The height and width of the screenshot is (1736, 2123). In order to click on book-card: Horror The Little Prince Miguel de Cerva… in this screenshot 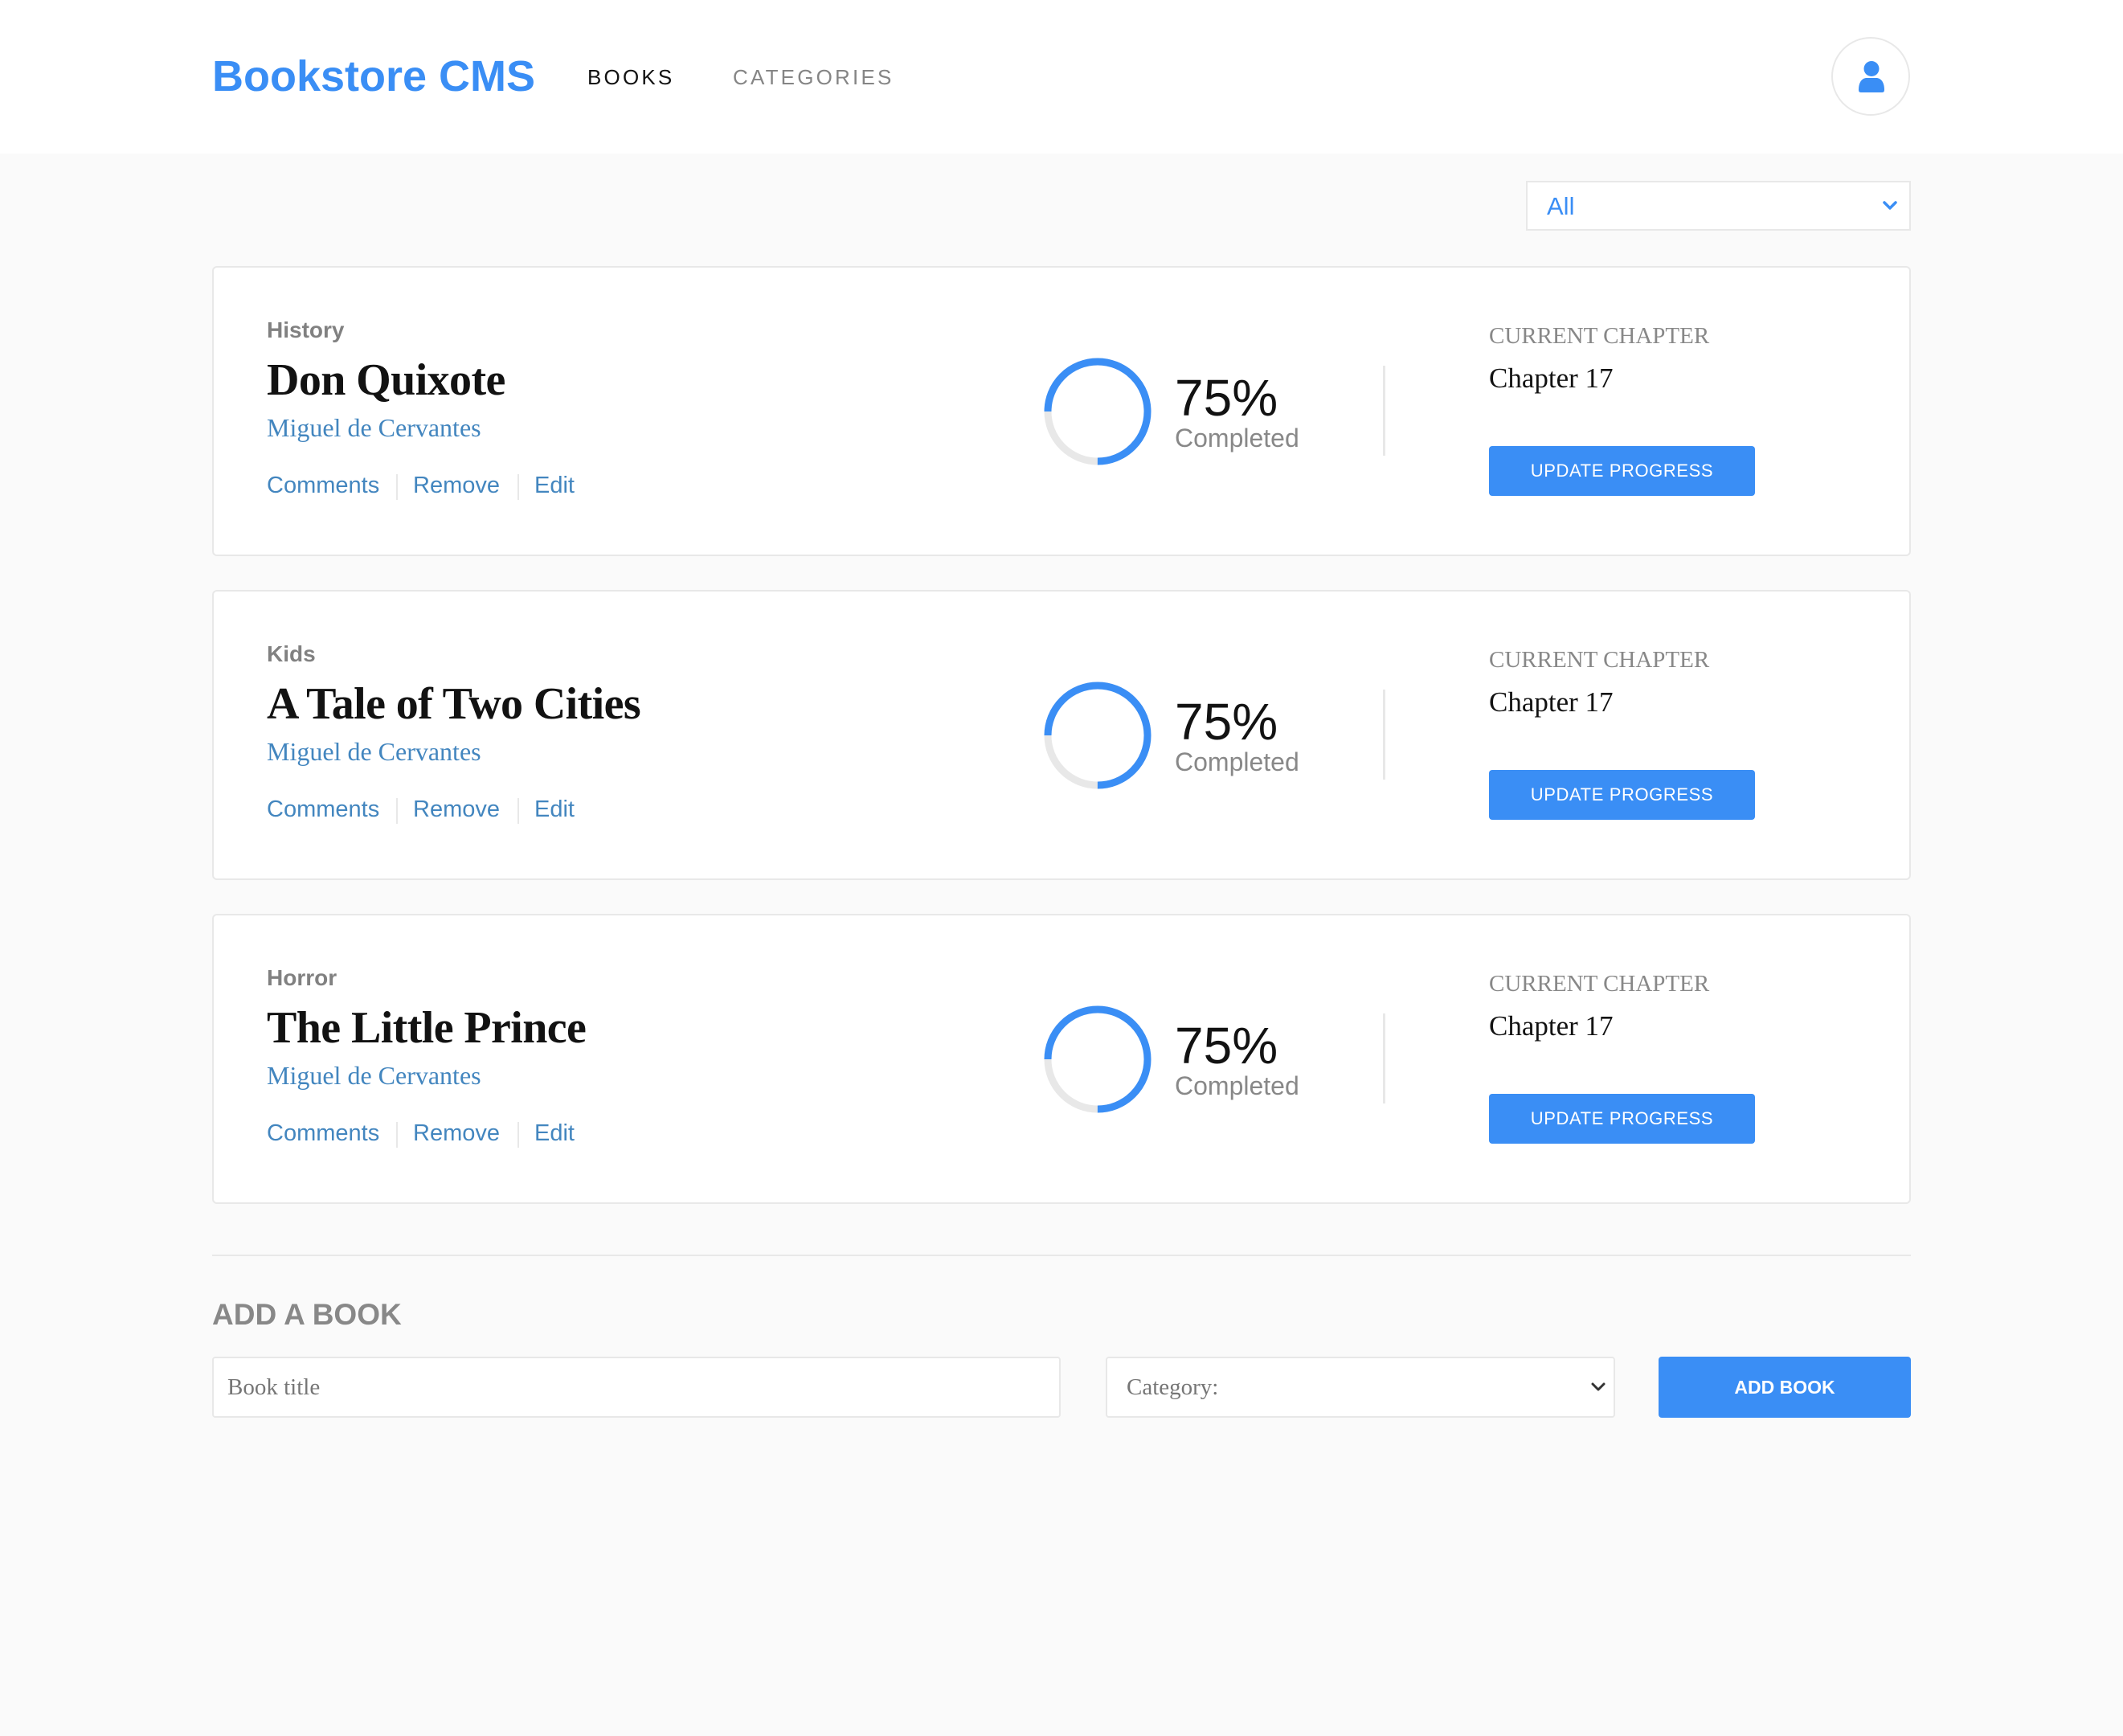, I will do `click(1061, 1059)`.